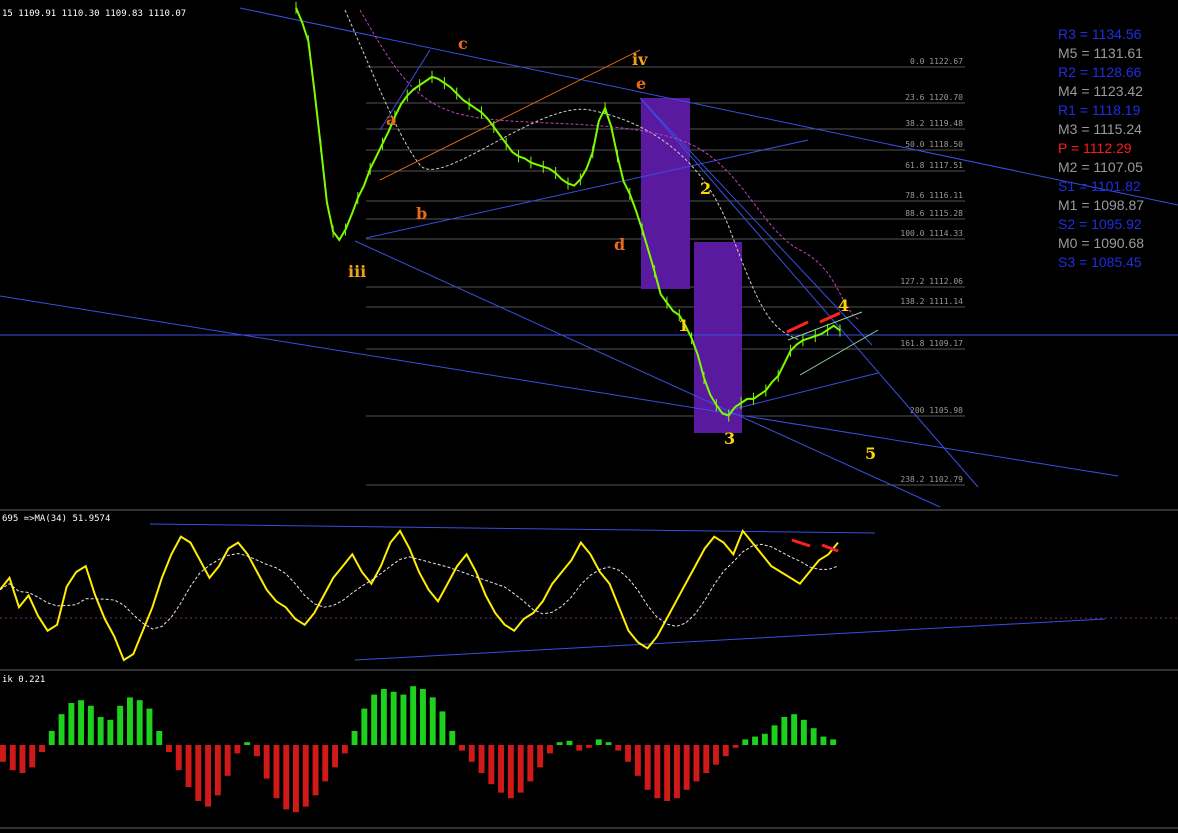 Image resolution: width=1178 pixels, height=833 pixels. What do you see at coordinates (931, 301) in the screenshot?
I see `fib-label: 138.2 1111.14` at bounding box center [931, 301].